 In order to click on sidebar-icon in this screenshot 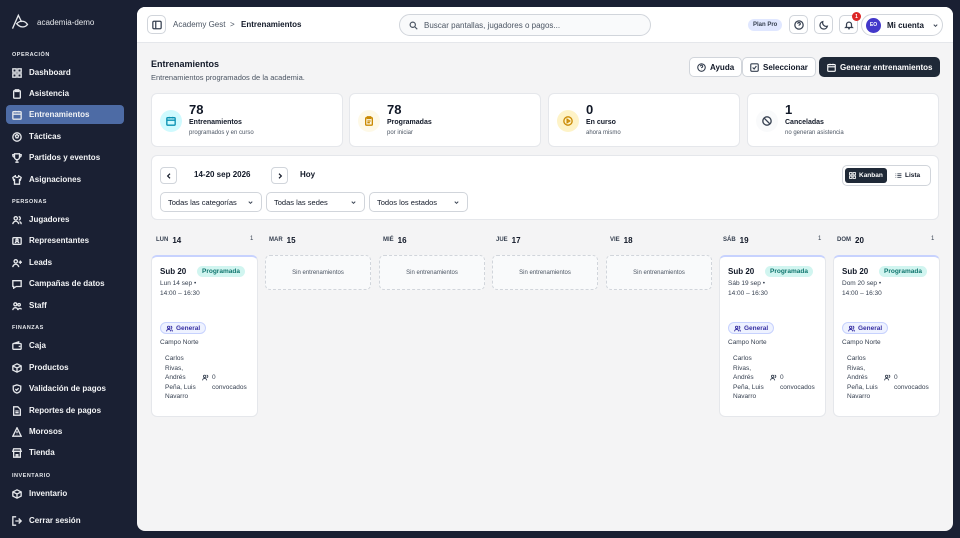, I will do `click(156, 24)`.